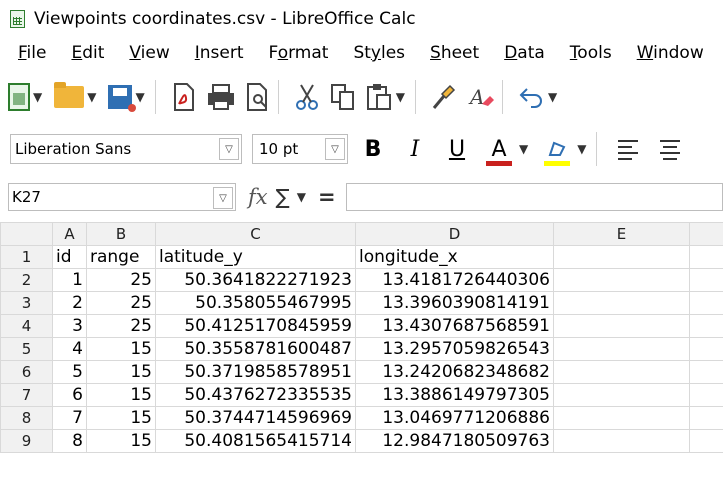 This screenshot has height=491, width=723. I want to click on cell-c: 50.4125170845959, so click(255, 326).